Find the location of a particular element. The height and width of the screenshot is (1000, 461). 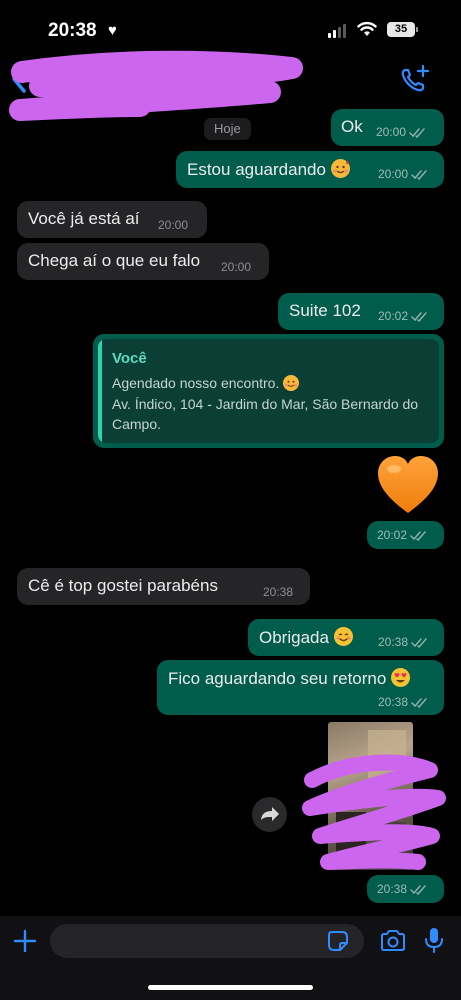

microphone-icon is located at coordinates (434, 940).